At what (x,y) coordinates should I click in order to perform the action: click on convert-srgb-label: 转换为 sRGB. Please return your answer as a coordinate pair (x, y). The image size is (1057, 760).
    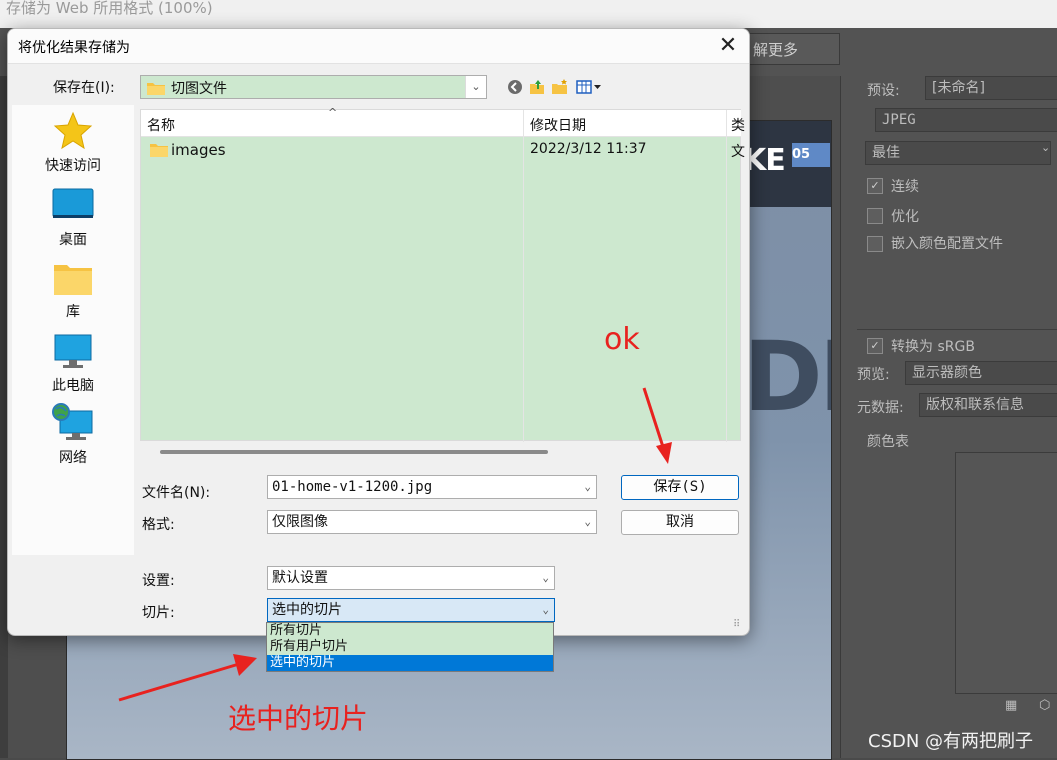
    Looking at the image, I should click on (933, 347).